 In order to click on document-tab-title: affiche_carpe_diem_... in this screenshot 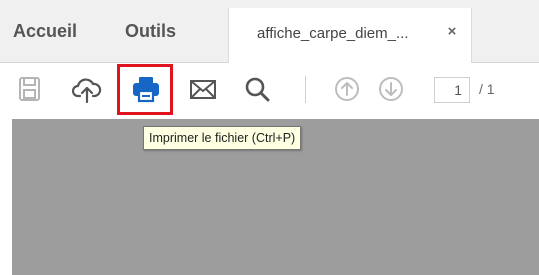, I will do `click(333, 33)`.